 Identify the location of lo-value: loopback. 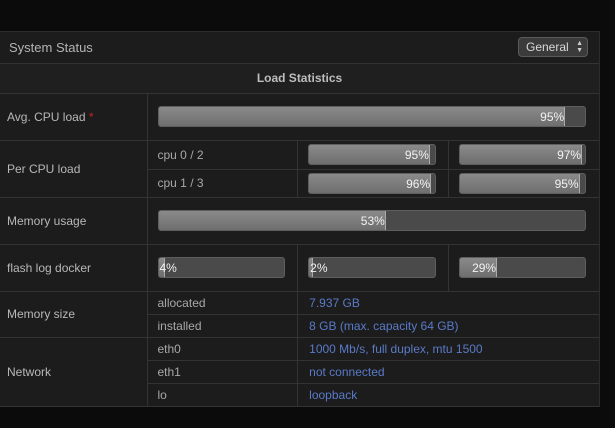
(333, 394).